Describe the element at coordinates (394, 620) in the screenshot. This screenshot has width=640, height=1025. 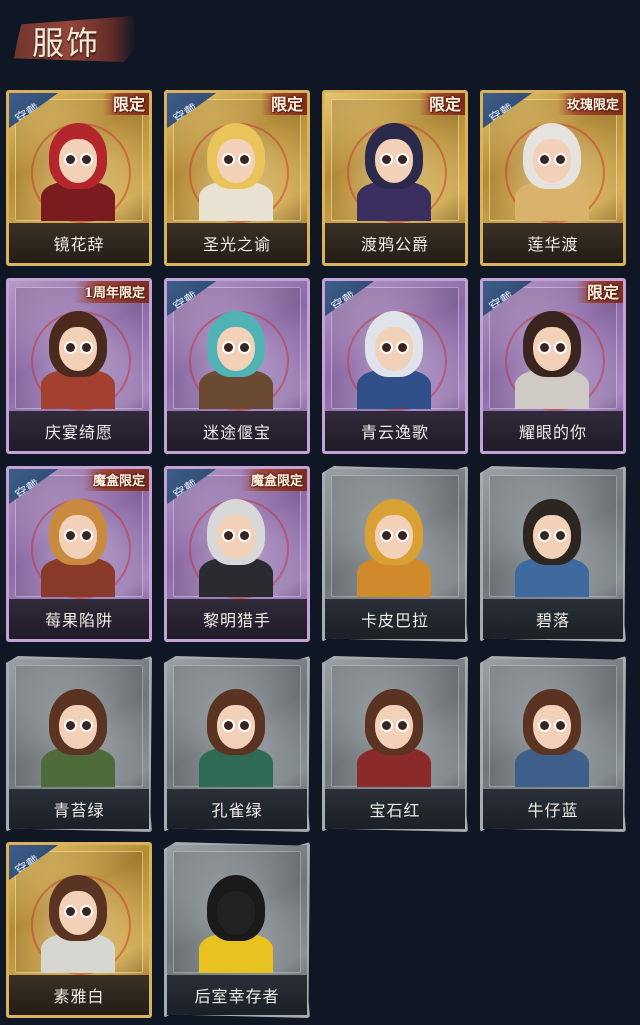
I see `costume-name: 卡皮巴拉` at that location.